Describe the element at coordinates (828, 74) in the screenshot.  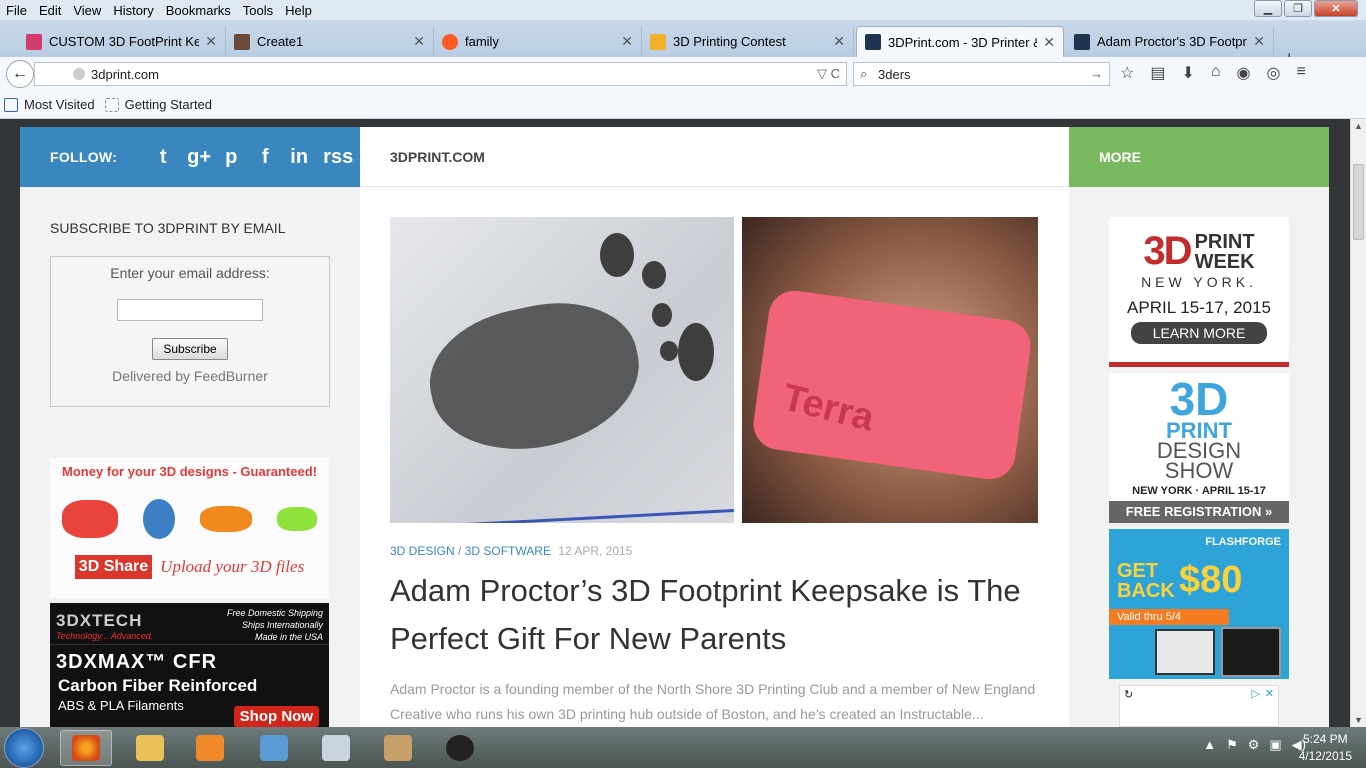
I see `url-controls: ▽ C` at that location.